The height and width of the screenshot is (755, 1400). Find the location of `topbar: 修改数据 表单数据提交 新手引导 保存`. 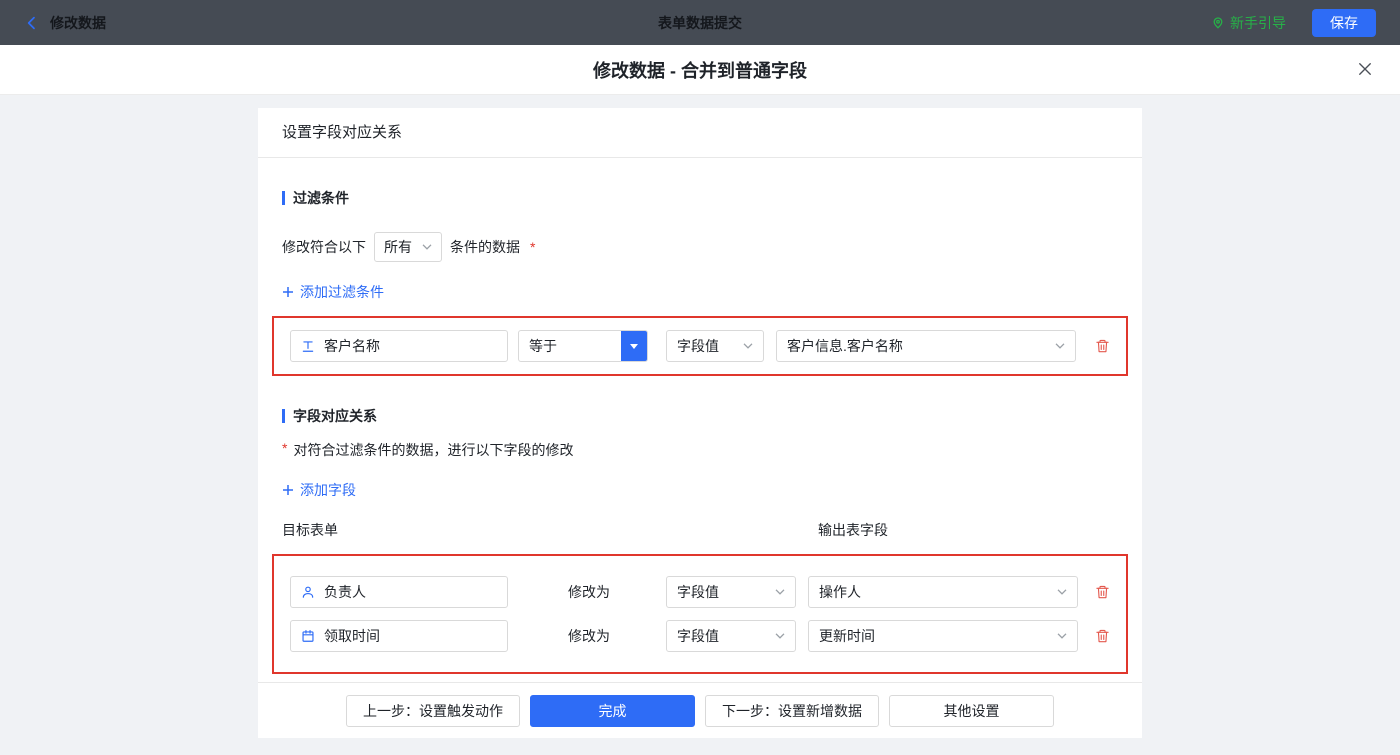

topbar: 修改数据 表单数据提交 新手引导 保存 is located at coordinates (700, 22).